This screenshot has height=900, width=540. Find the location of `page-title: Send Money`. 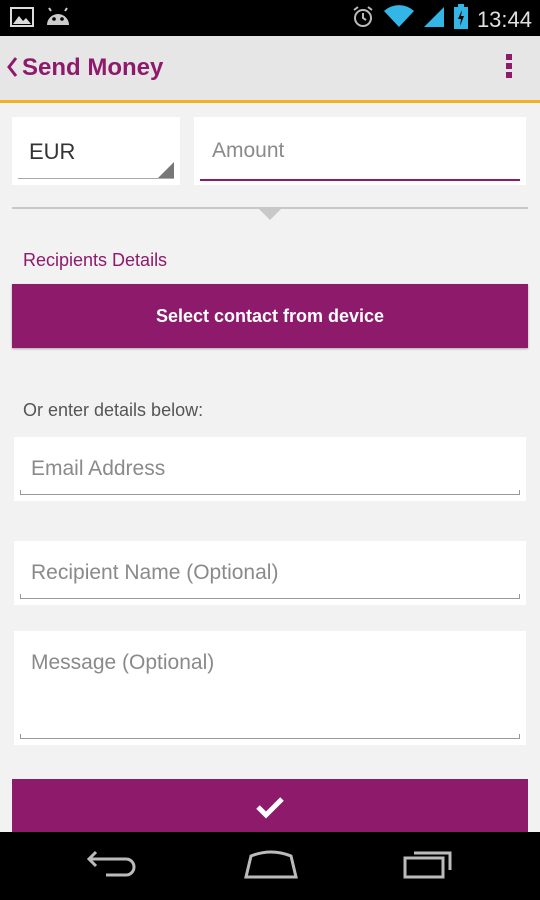

page-title: Send Money is located at coordinates (92, 68).